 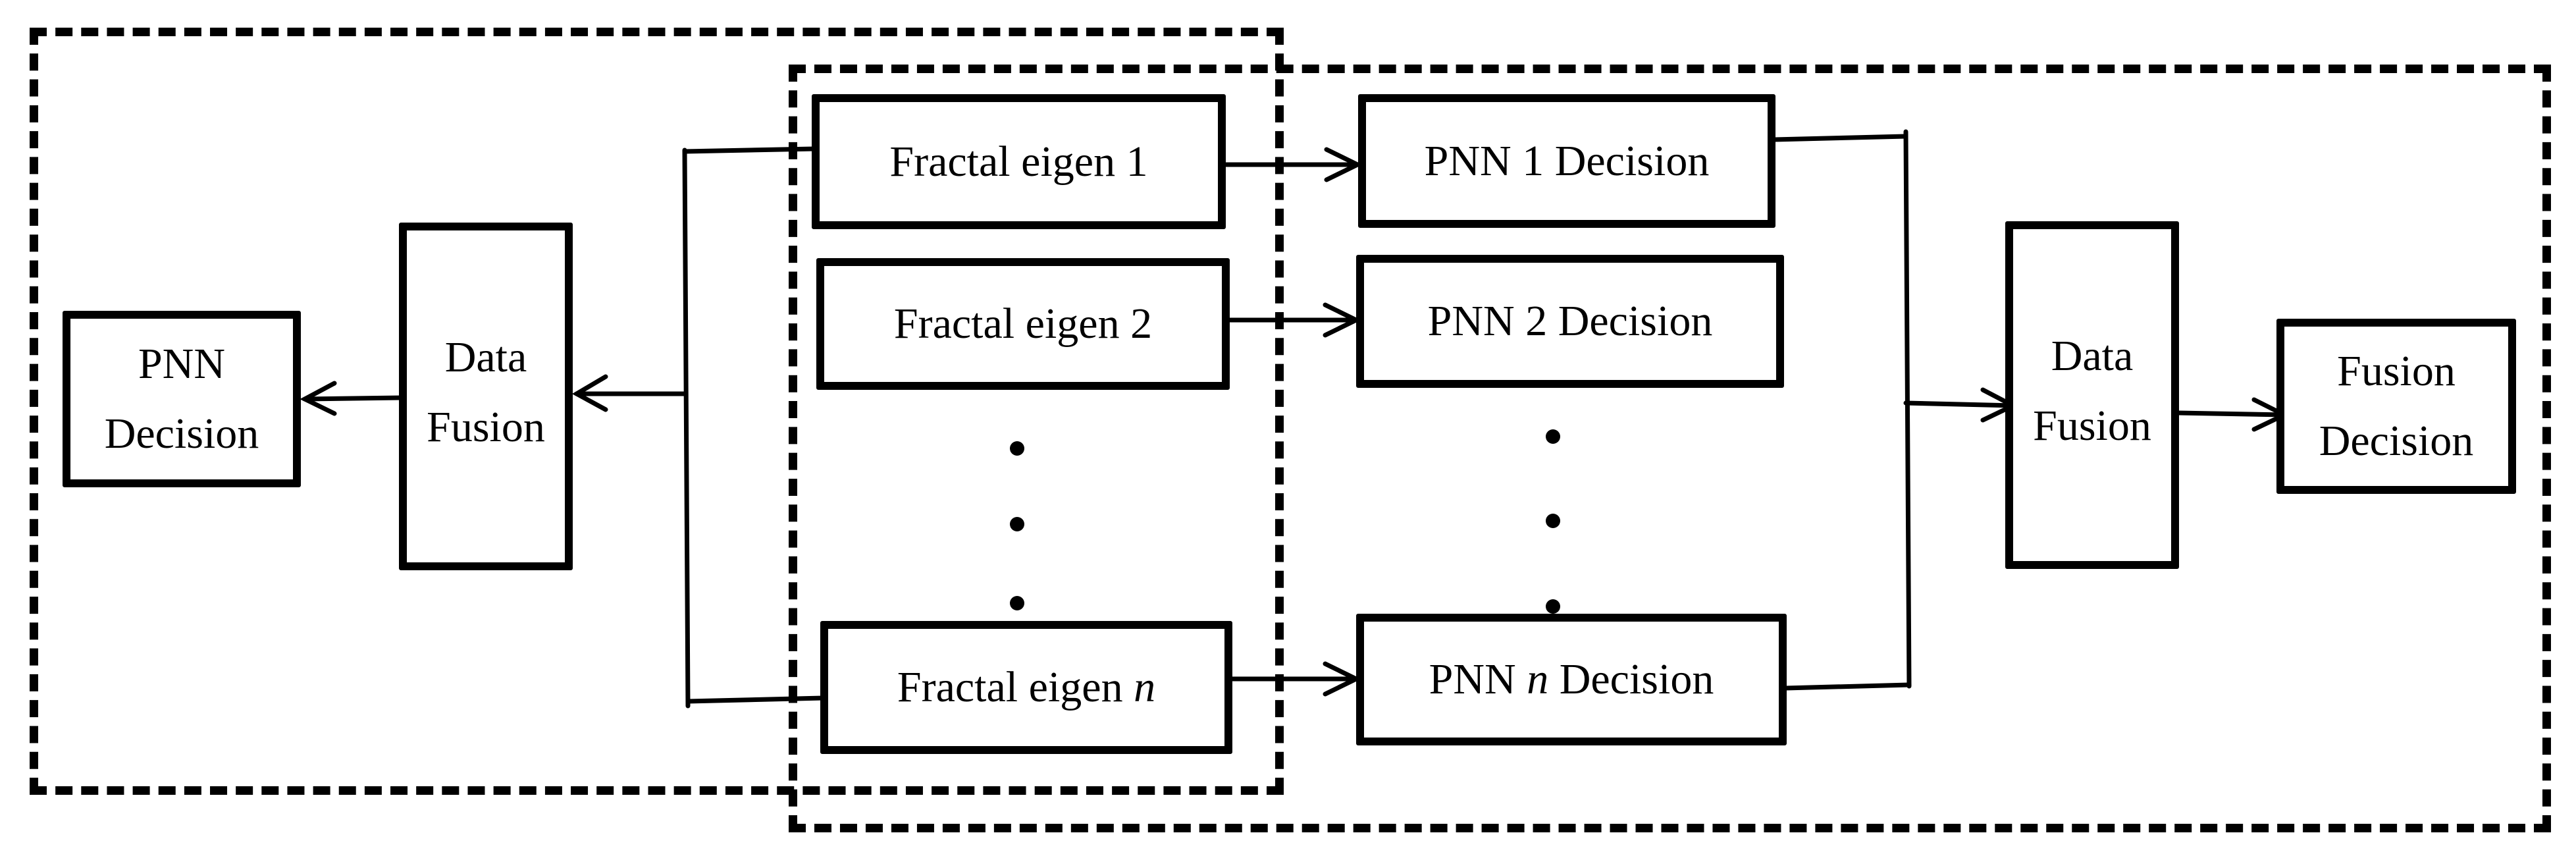 I want to click on fusion-decision-line1: Fusion, so click(x=2396, y=371).